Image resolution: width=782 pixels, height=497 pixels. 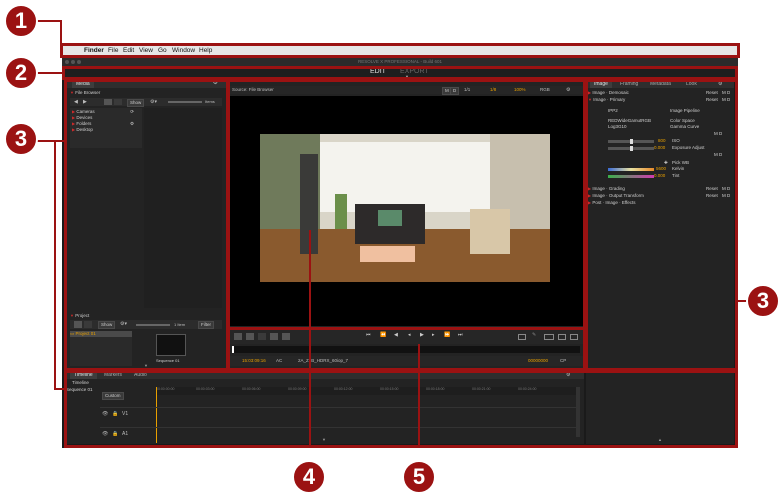 I want to click on callout-2: 2, so click(x=21, y=73).